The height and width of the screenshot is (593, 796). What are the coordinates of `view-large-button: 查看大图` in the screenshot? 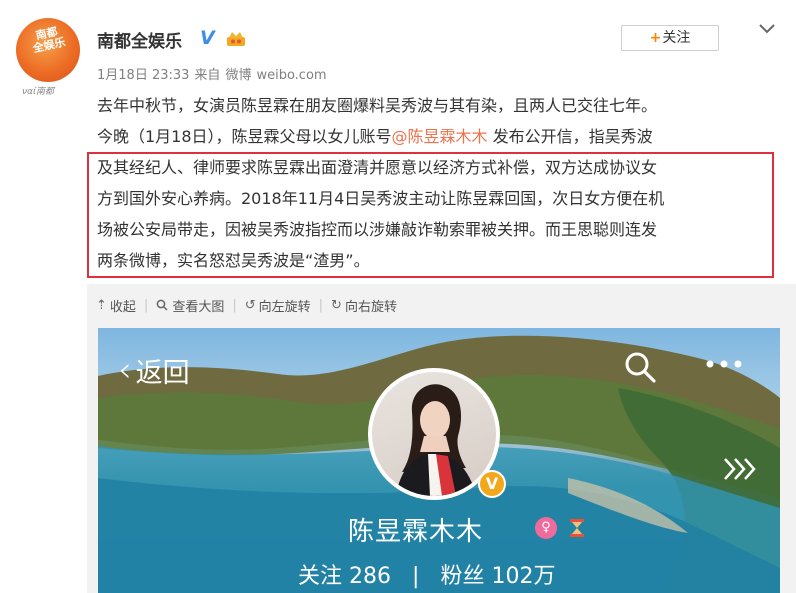 It's located at (190, 305).